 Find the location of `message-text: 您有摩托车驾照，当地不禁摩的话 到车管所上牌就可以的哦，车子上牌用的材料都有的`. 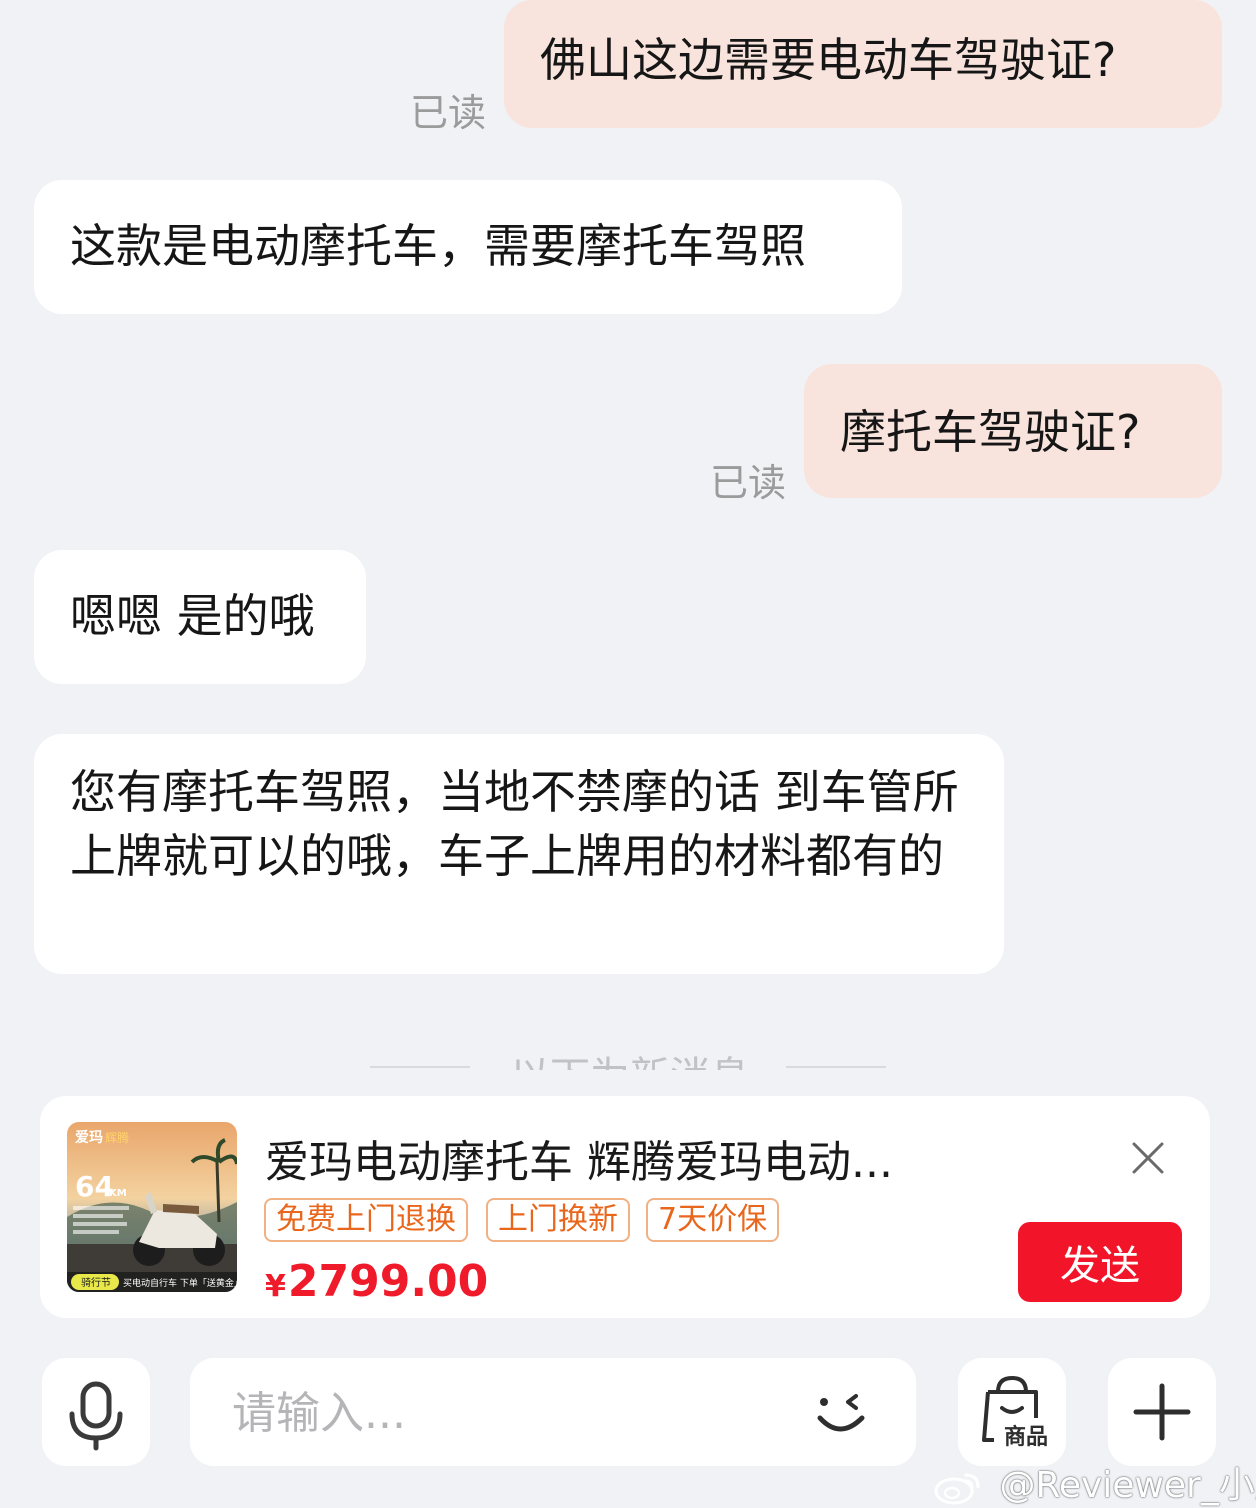

message-text: 您有摩托车驾照，当地不禁摩的话 到车管所上牌就可以的哦，车子上牌用的材料都有的 is located at coordinates (514, 824).